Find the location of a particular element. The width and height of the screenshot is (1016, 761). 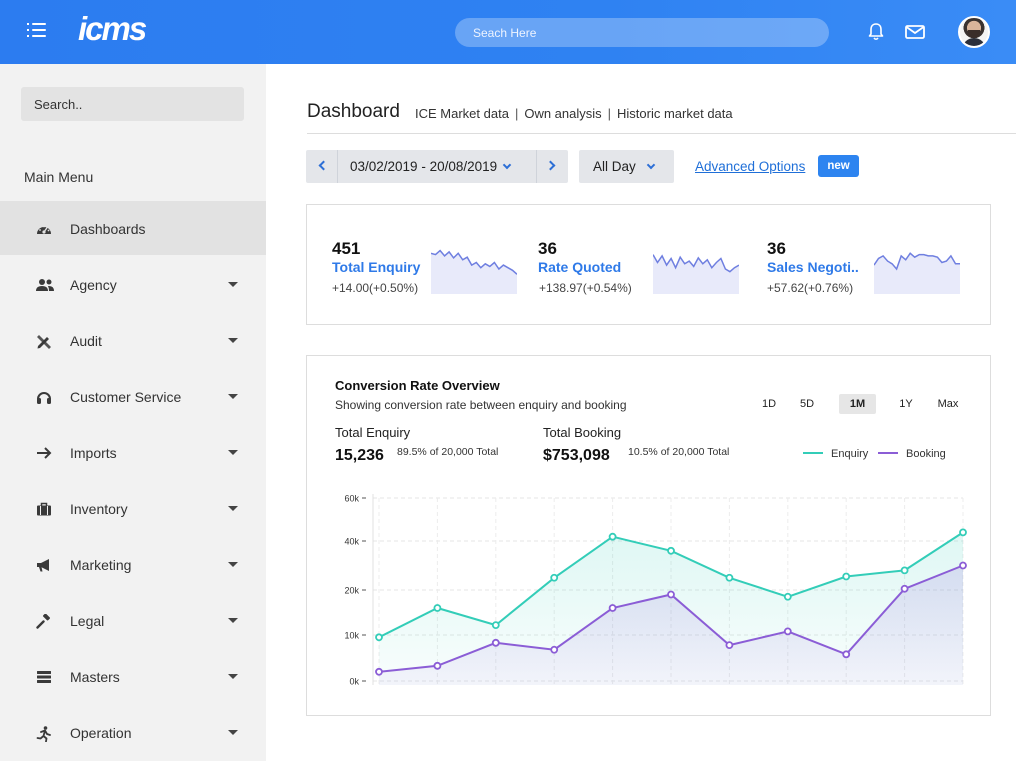

y-tick-label: 20k is located at coordinates (351, 591).